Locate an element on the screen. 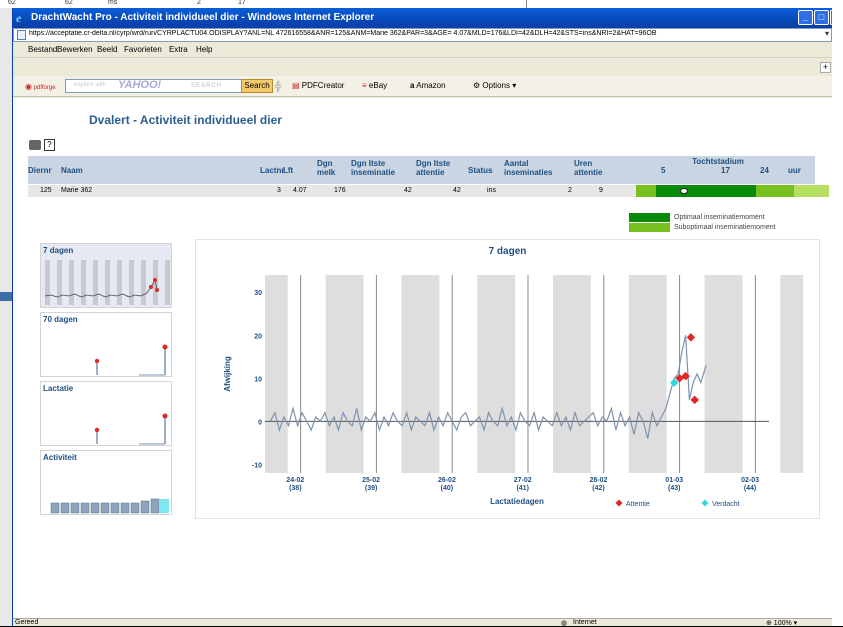  col-status: Status is located at coordinates (480, 170).